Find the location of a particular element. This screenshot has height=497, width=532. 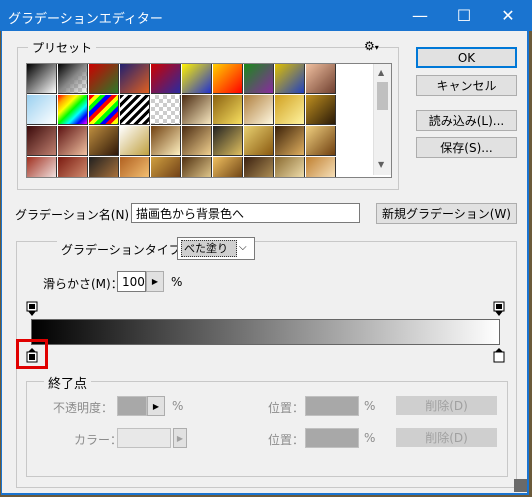

chevron-down-icon: ⌵ is located at coordinates (243, 247).